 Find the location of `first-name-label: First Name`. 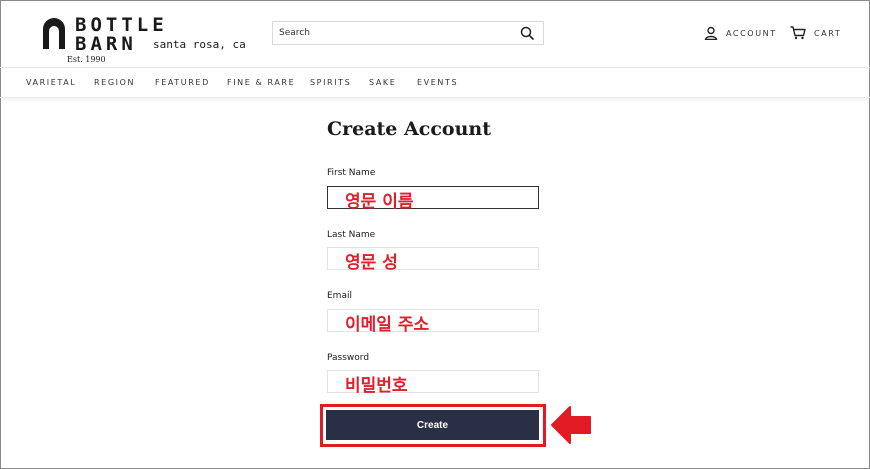

first-name-label: First Name is located at coordinates (351, 173).